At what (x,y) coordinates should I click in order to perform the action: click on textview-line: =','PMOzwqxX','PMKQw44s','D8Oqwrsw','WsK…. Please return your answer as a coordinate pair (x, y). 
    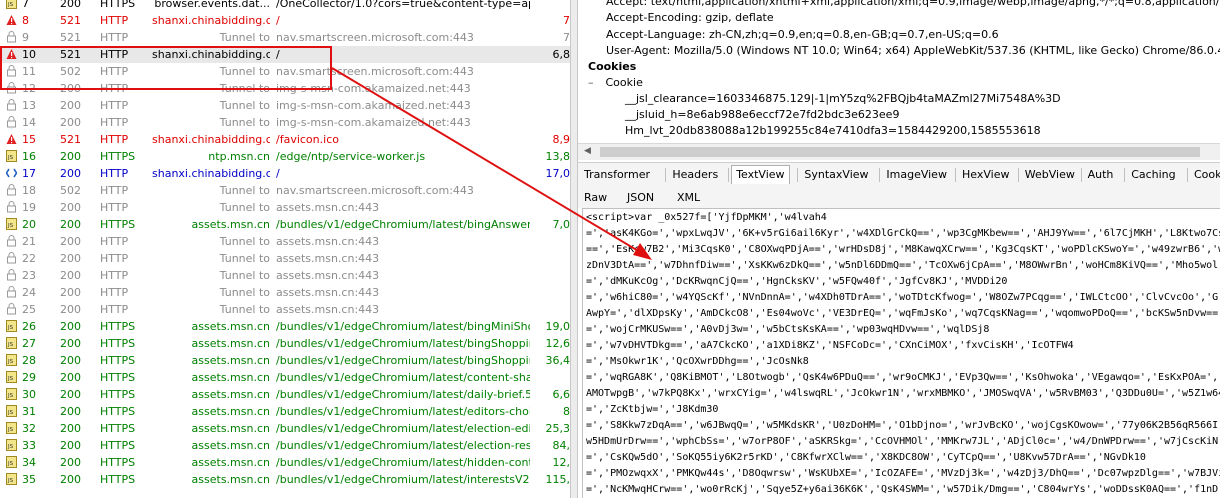
    Looking at the image, I should click on (903, 473).